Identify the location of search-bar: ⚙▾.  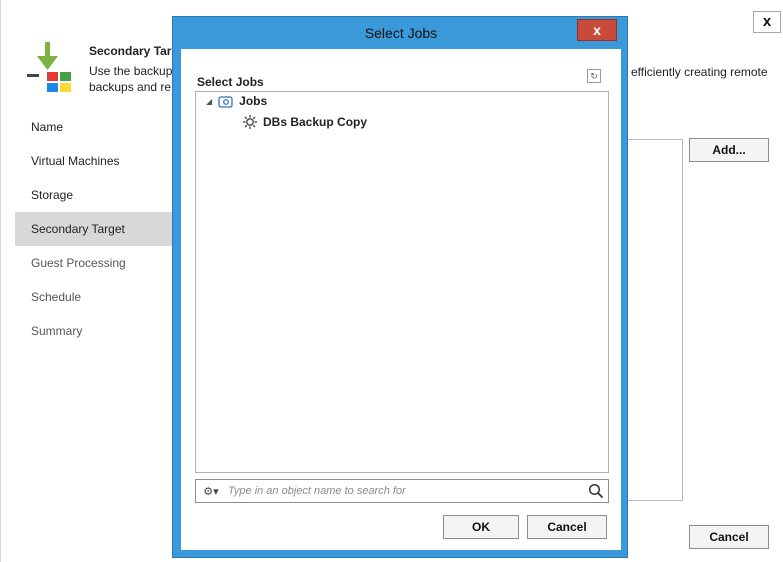
(402, 491).